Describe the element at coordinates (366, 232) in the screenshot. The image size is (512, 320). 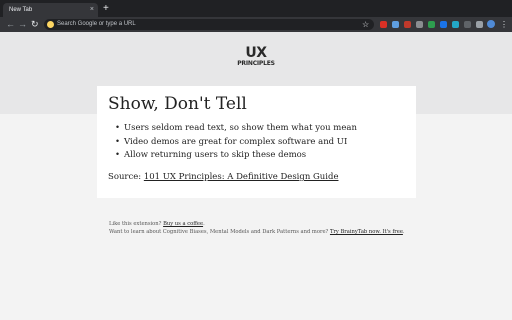
I see `try-brainytab-link: Try BrainyTab now. It's free` at that location.